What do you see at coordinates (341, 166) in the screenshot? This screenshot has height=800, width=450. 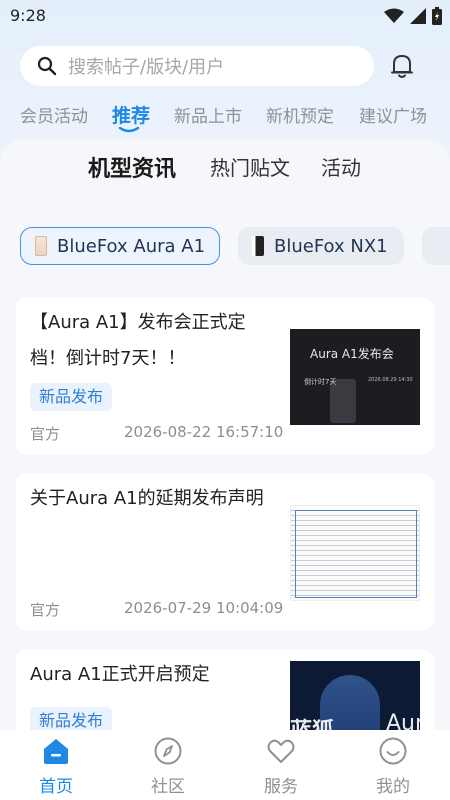 I see `subtab-activities: 活动` at bounding box center [341, 166].